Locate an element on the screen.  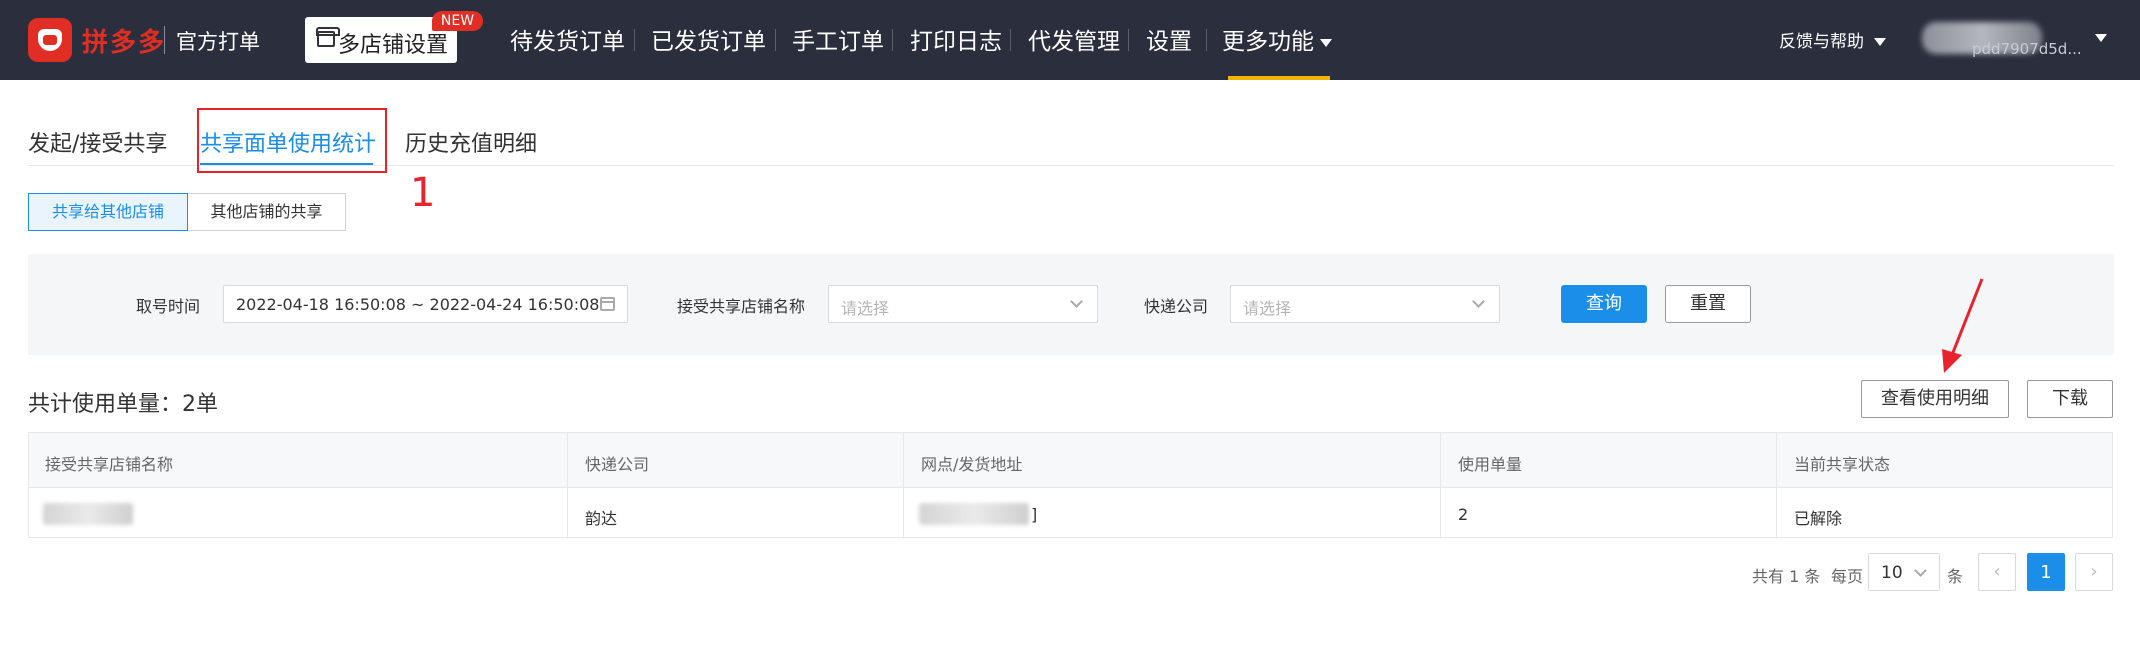
annotation-highlight-box is located at coordinates (292, 140).